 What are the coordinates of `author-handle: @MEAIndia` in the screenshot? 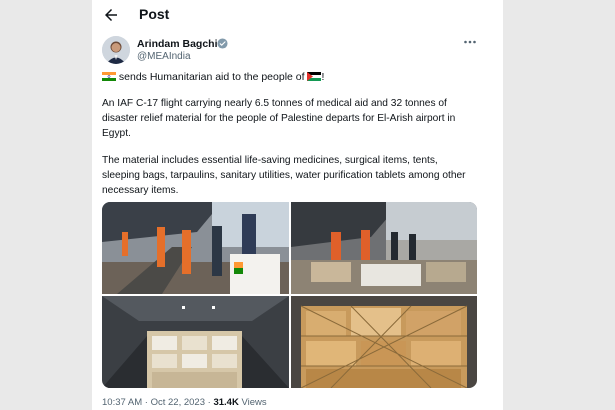 It's located at (164, 56).